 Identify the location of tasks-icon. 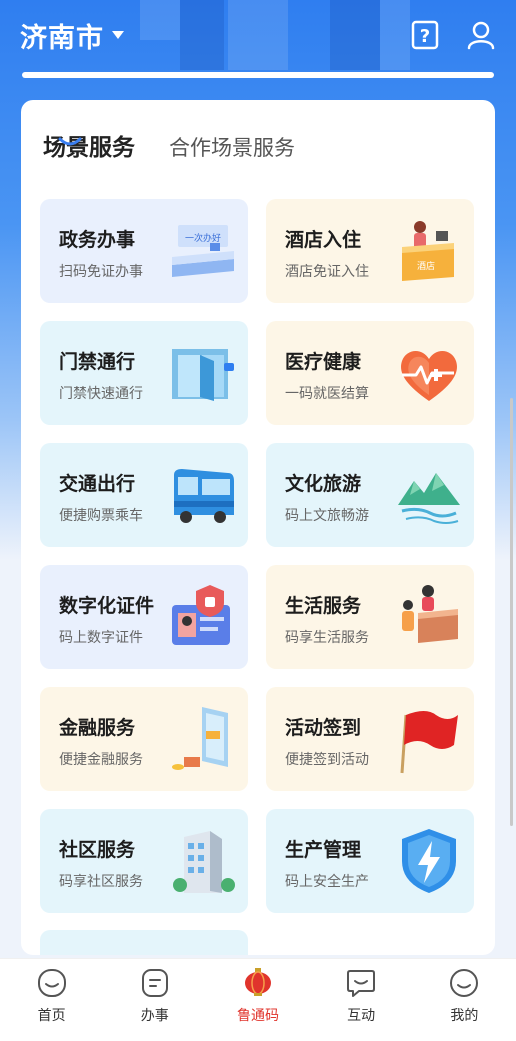
(154, 983).